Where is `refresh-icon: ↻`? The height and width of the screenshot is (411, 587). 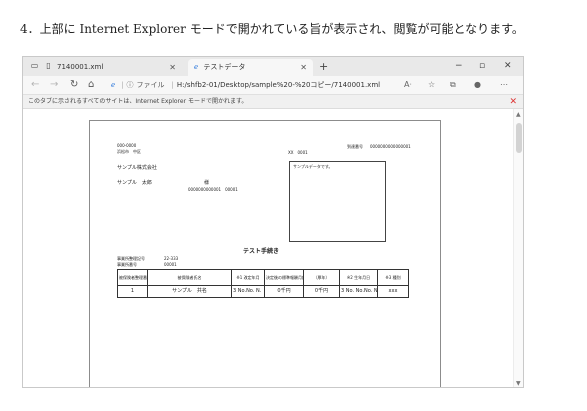 refresh-icon: ↻ is located at coordinates (74, 85).